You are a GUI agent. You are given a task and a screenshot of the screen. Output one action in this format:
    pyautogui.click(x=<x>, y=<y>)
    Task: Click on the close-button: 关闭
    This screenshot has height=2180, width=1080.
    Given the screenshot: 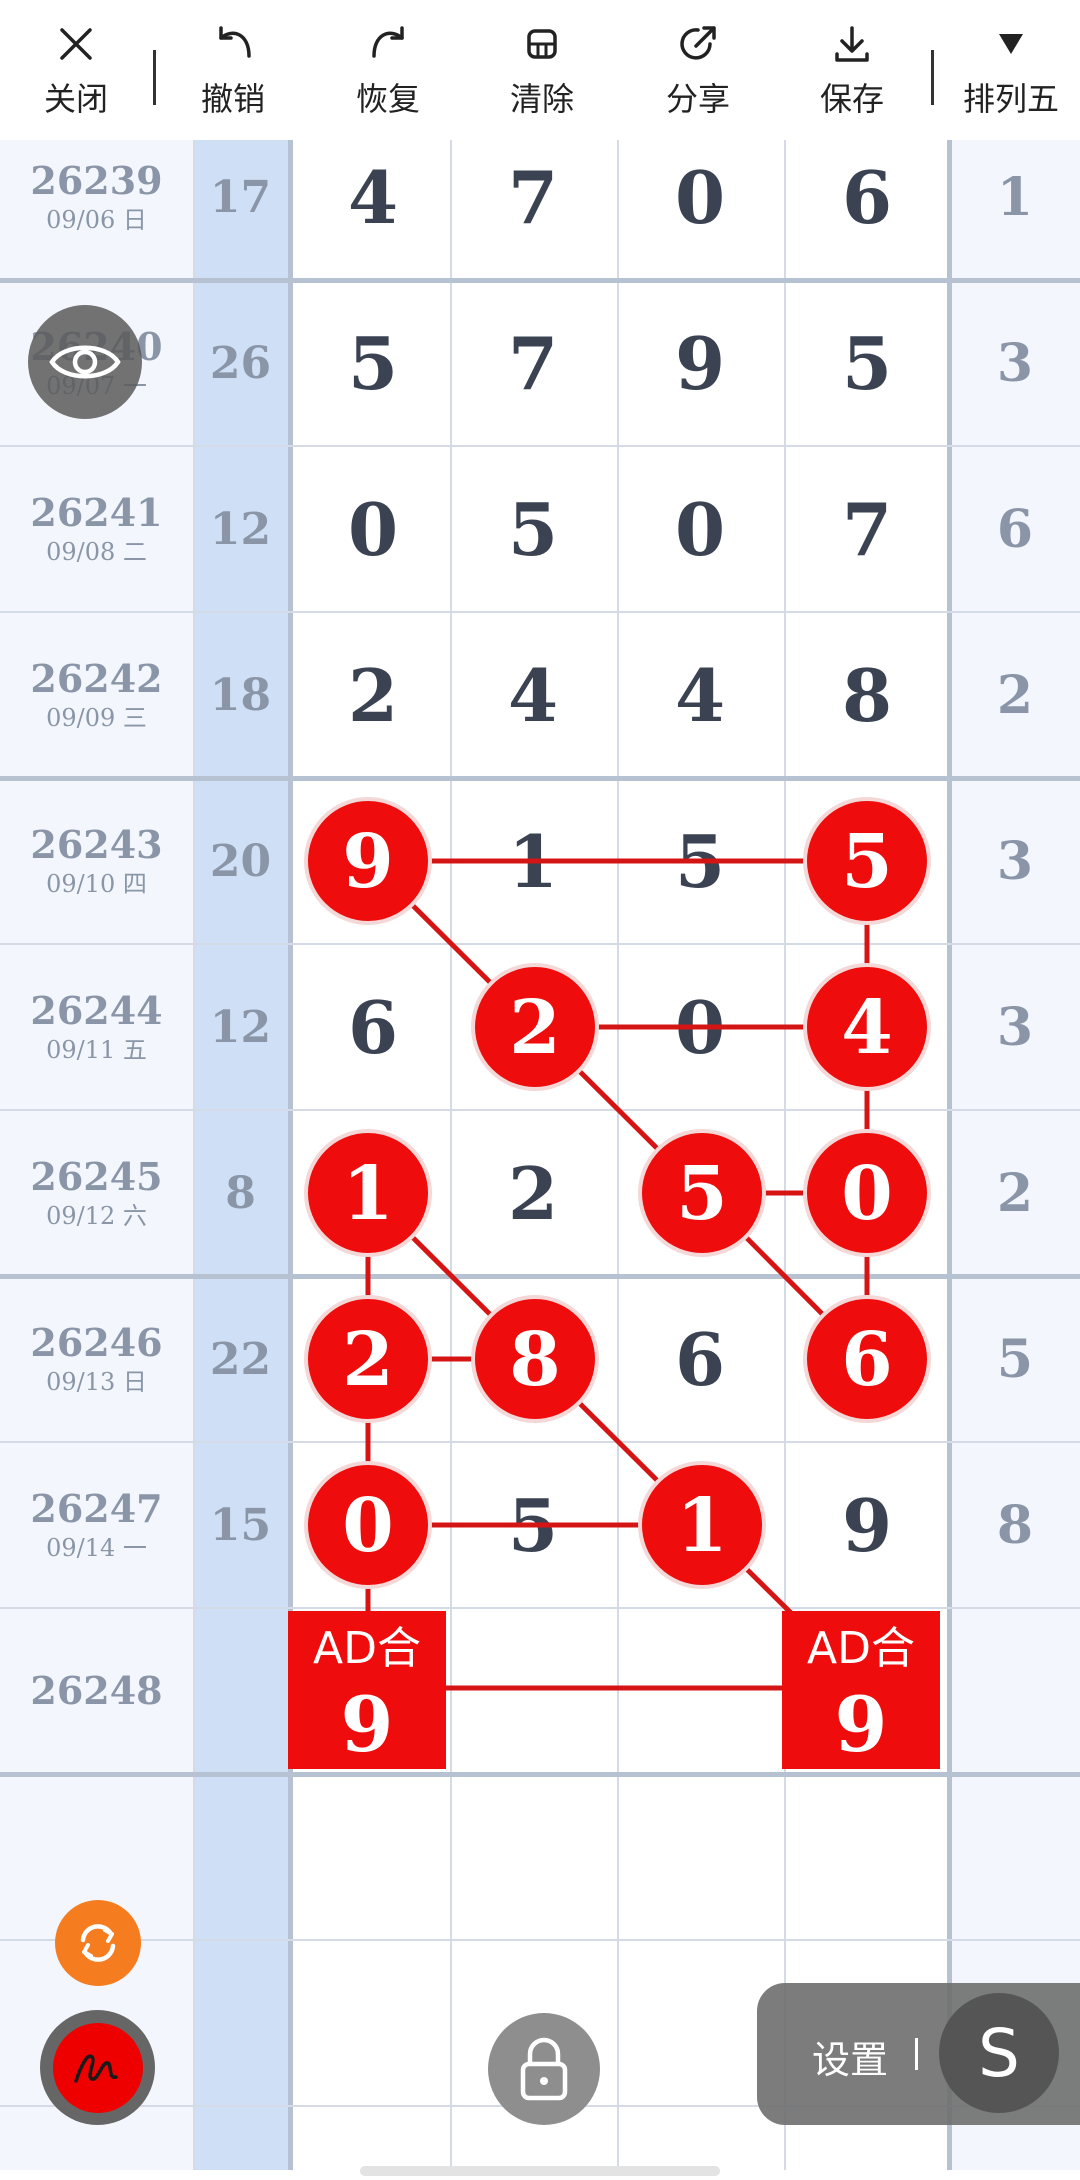 What is the action you would take?
    pyautogui.click(x=76, y=75)
    